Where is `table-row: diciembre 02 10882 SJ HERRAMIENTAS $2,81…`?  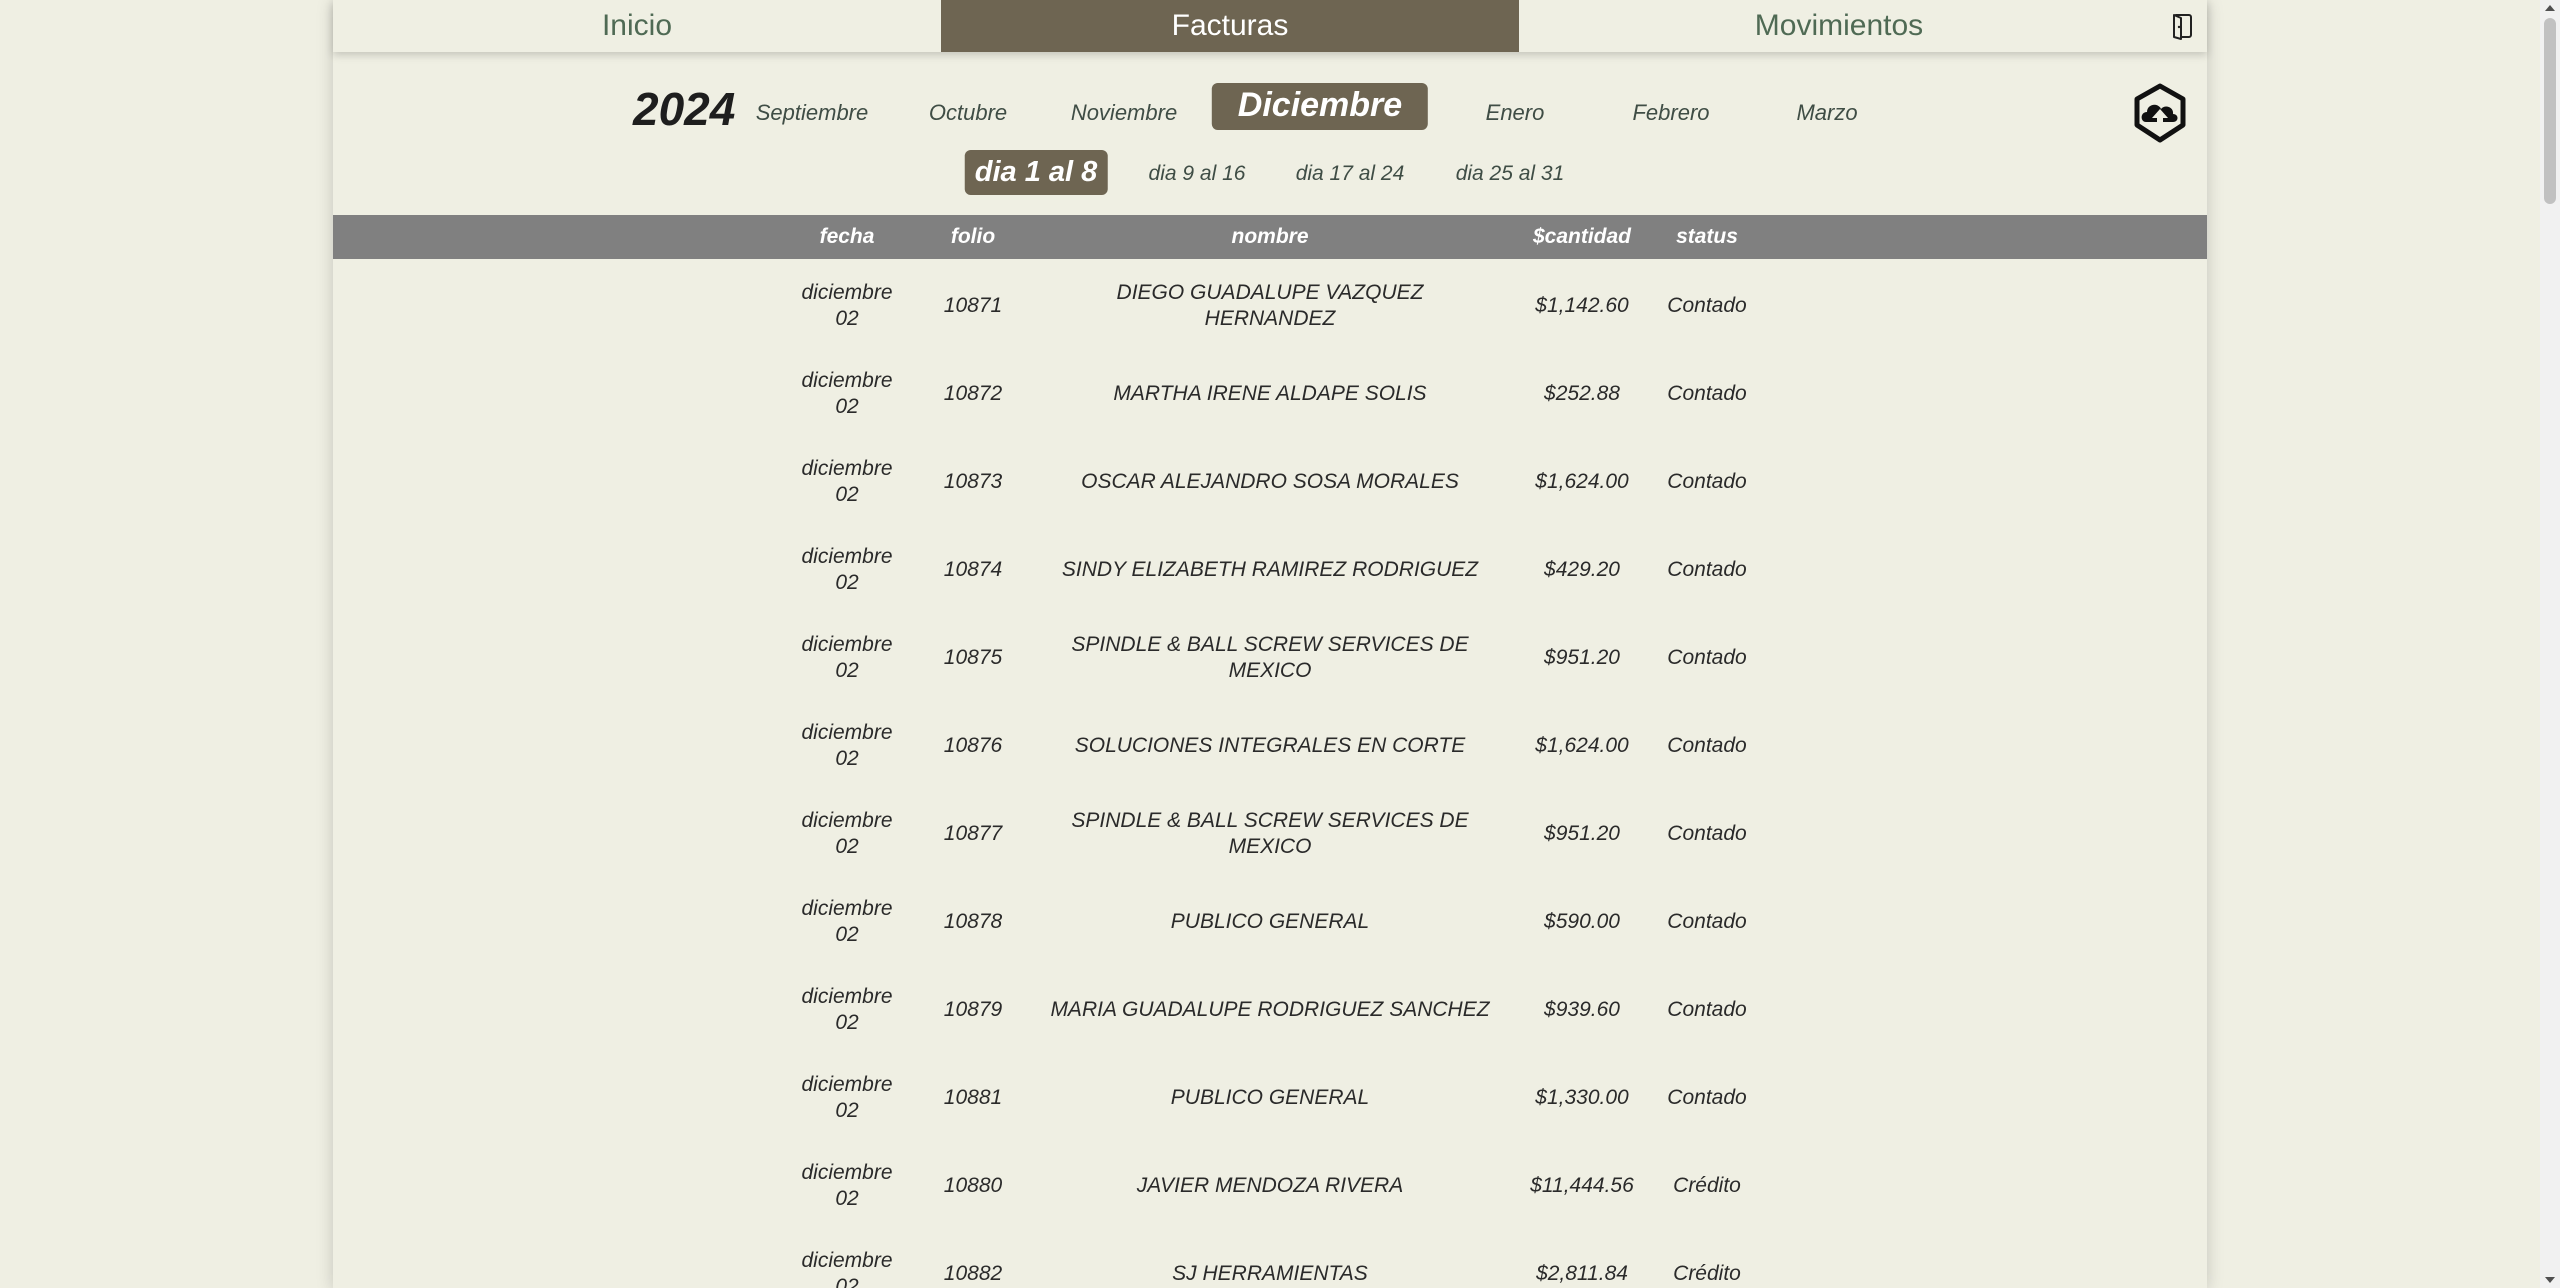
table-row: diciembre 02 10882 SJ HERRAMIENTAS $2,81… is located at coordinates (1270, 1259).